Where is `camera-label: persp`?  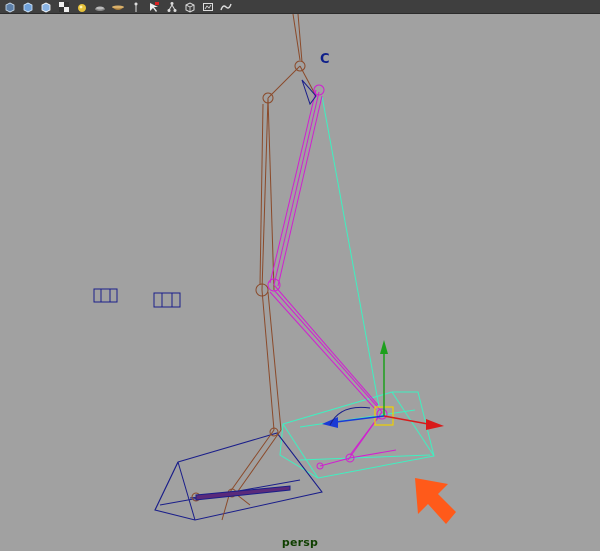 camera-label: persp is located at coordinates (300, 542).